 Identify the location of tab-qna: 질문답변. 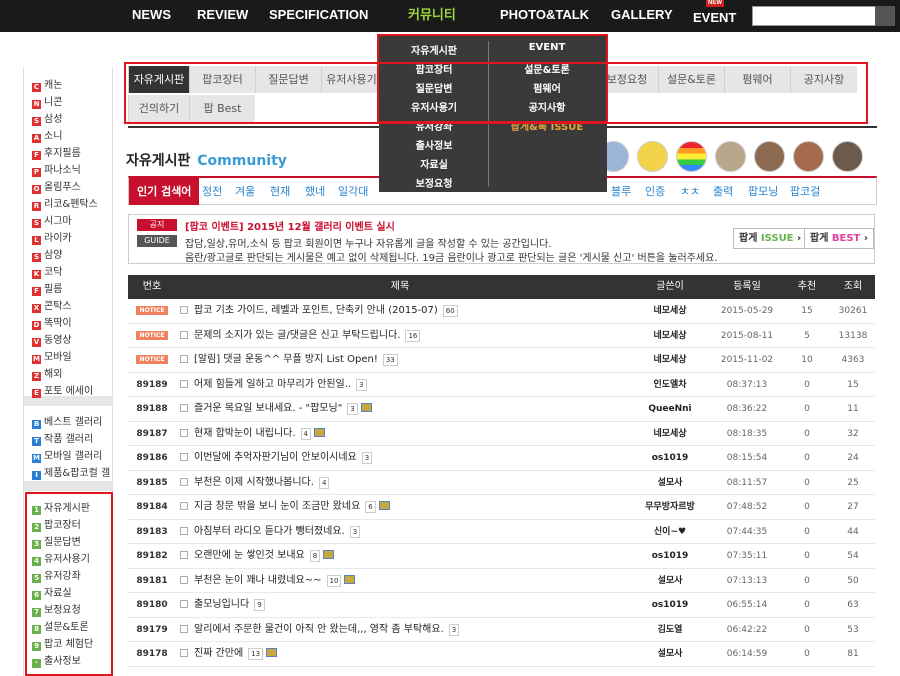
(288, 79).